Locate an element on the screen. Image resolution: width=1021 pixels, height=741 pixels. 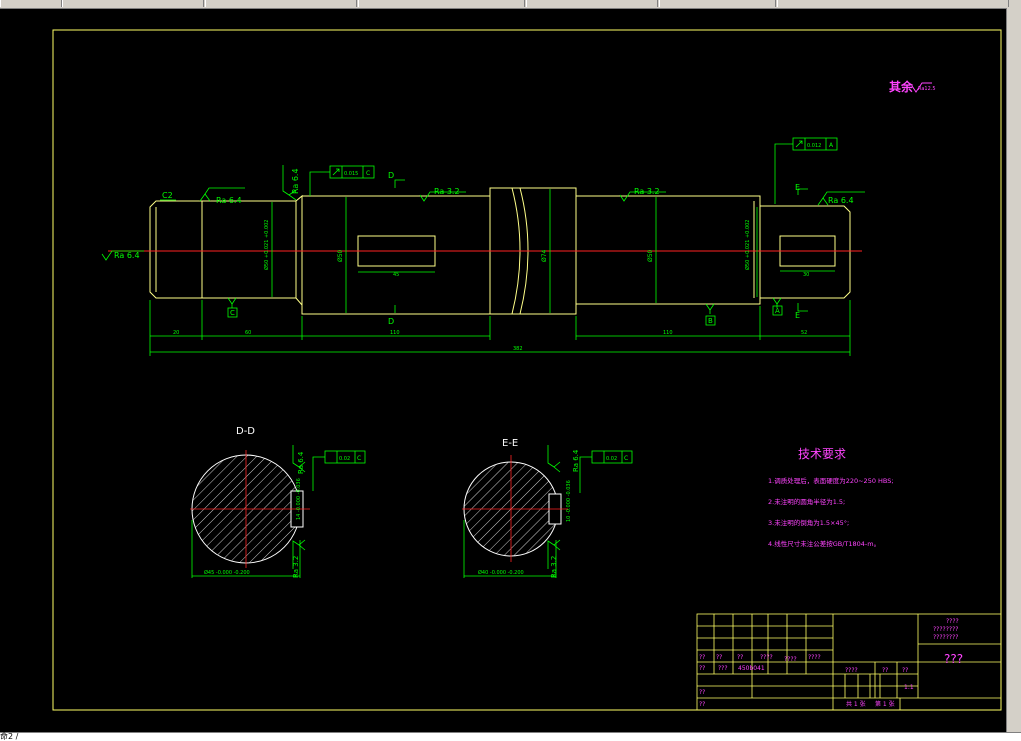
section-dim: 10 -0.000 -0.036 is located at coordinates (569, 501).